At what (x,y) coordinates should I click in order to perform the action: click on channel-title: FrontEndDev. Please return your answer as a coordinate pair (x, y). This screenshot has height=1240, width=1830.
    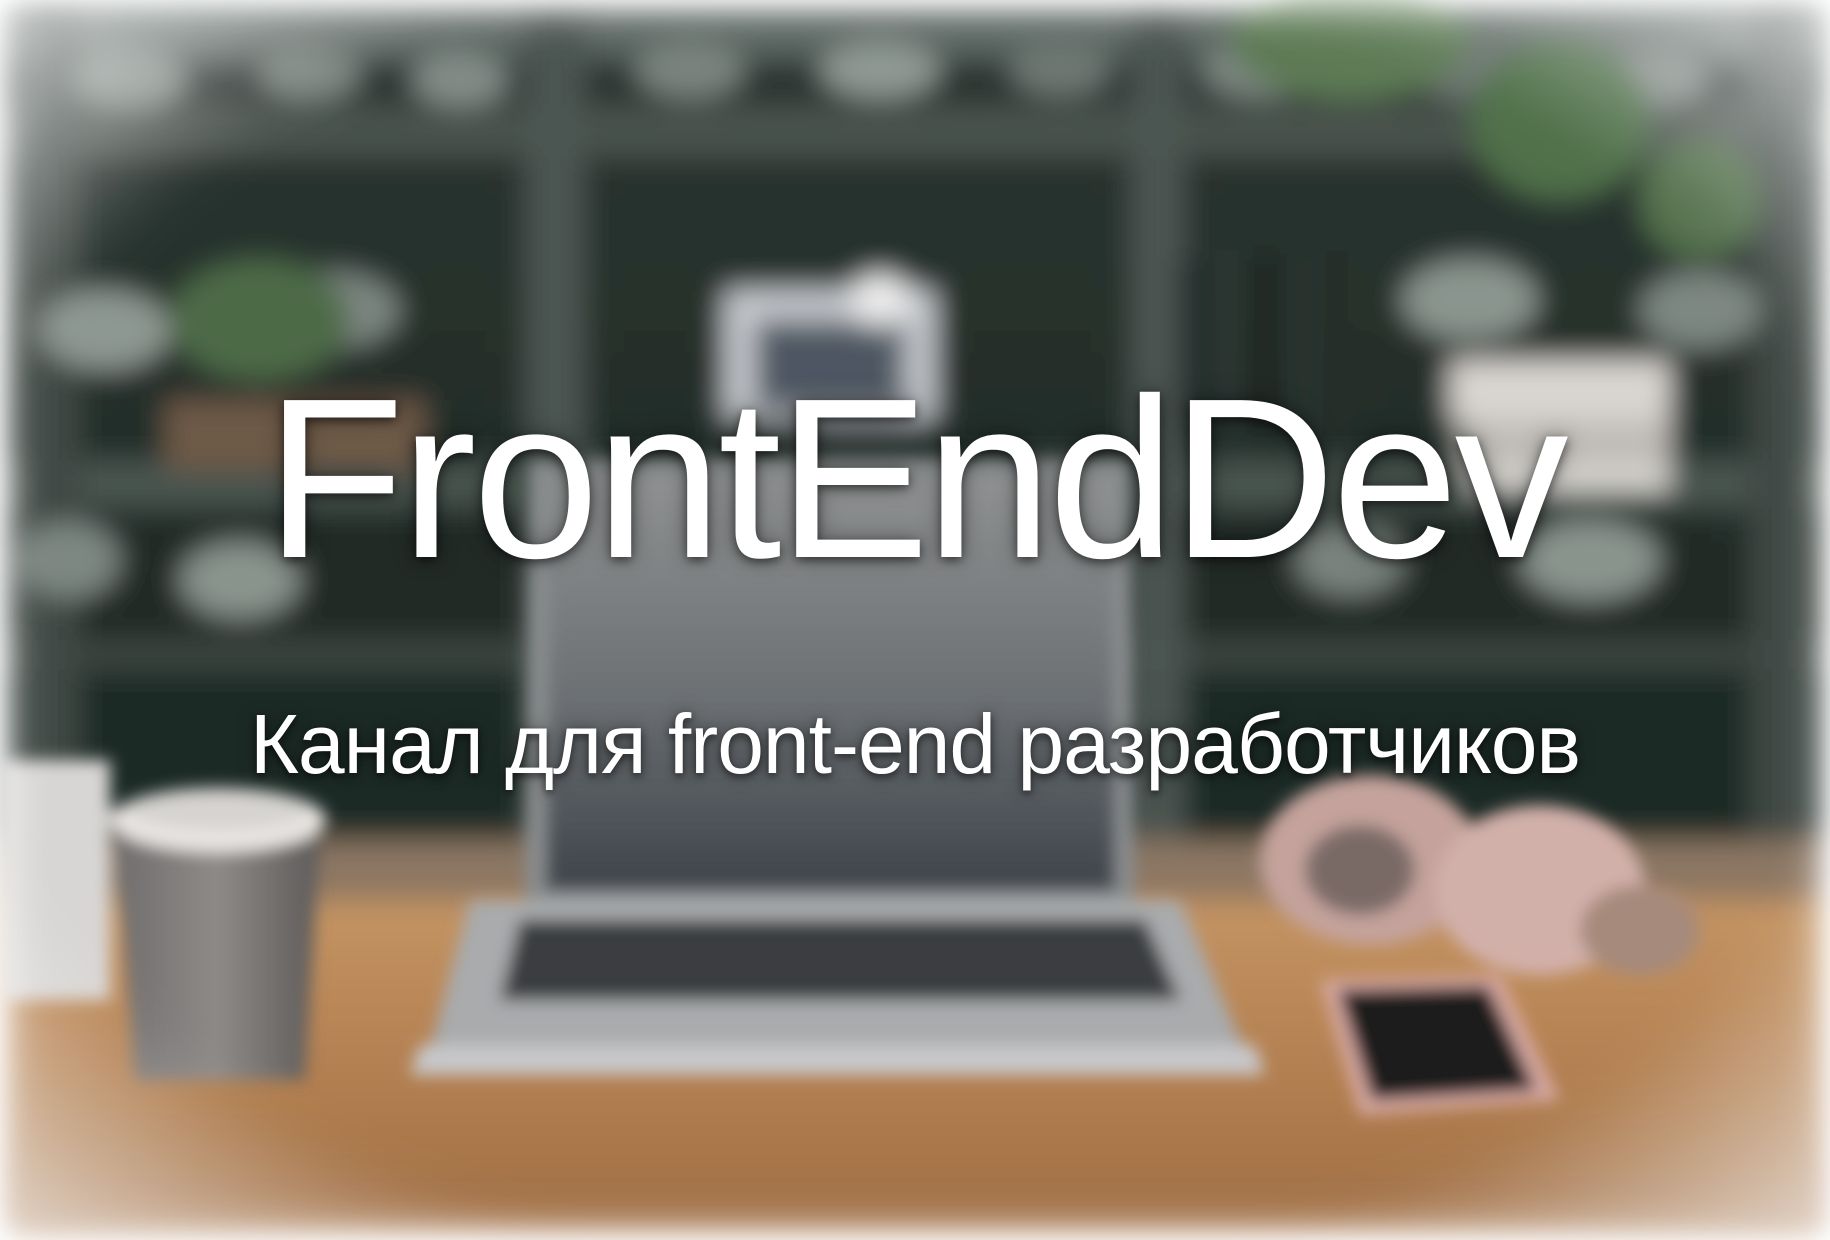
    Looking at the image, I should click on (916, 479).